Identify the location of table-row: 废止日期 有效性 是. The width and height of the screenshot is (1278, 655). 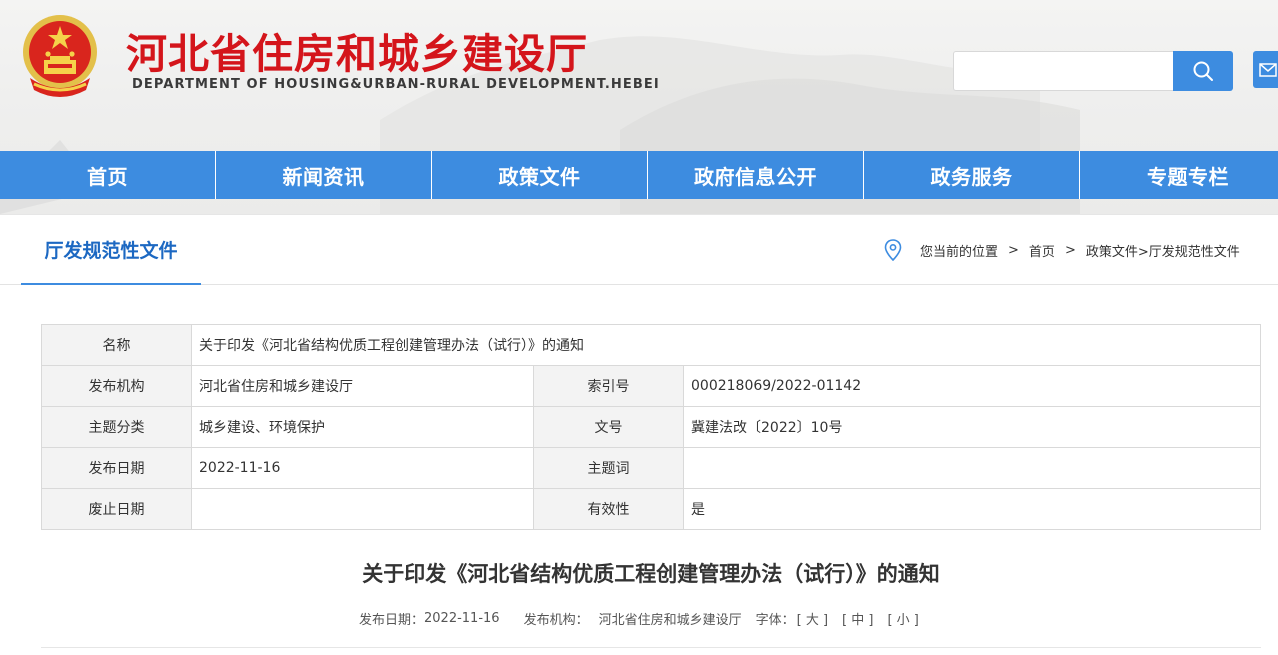
(651, 509).